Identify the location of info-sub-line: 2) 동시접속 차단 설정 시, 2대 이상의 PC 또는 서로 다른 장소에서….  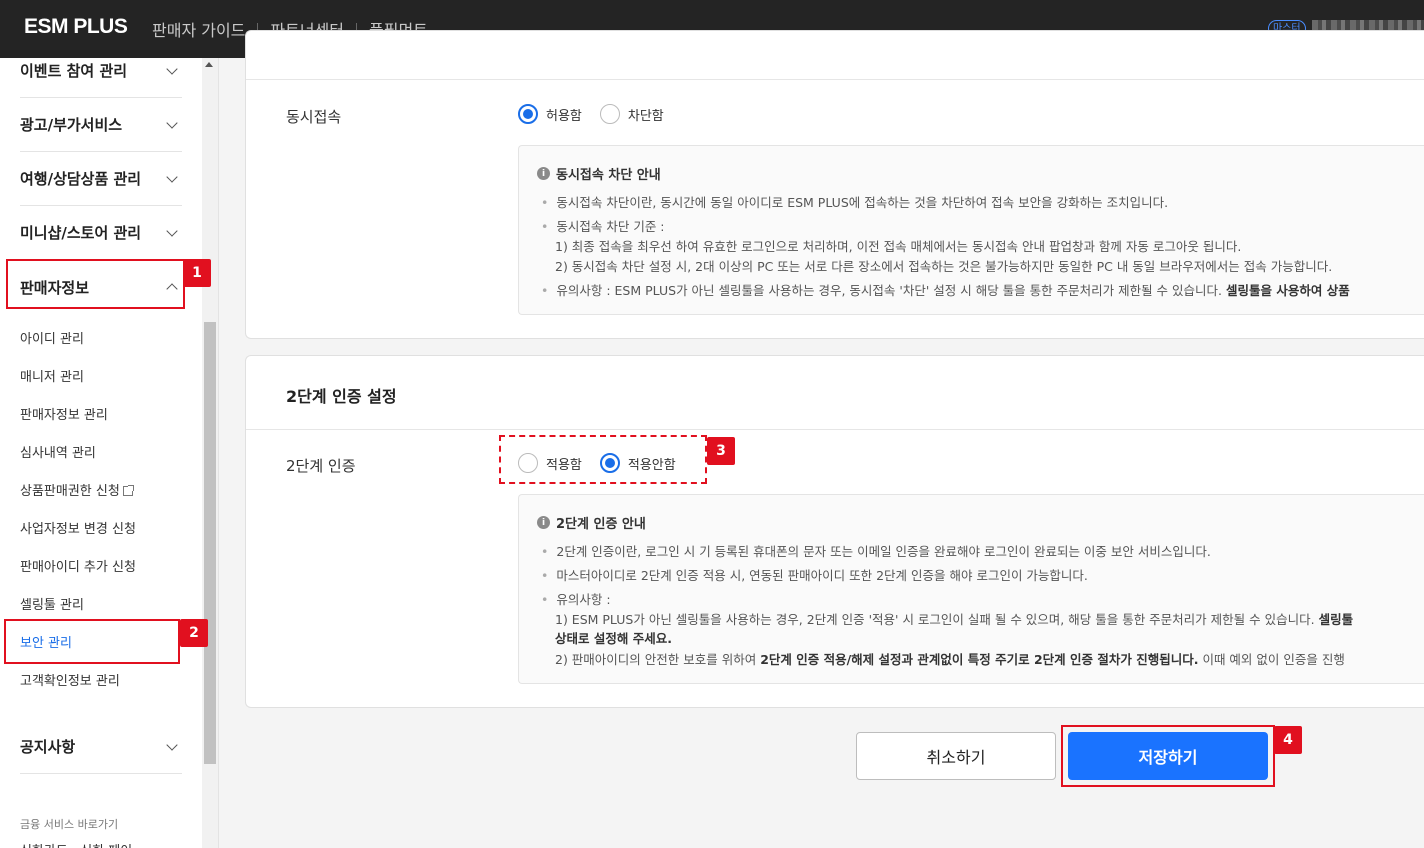
(944, 266).